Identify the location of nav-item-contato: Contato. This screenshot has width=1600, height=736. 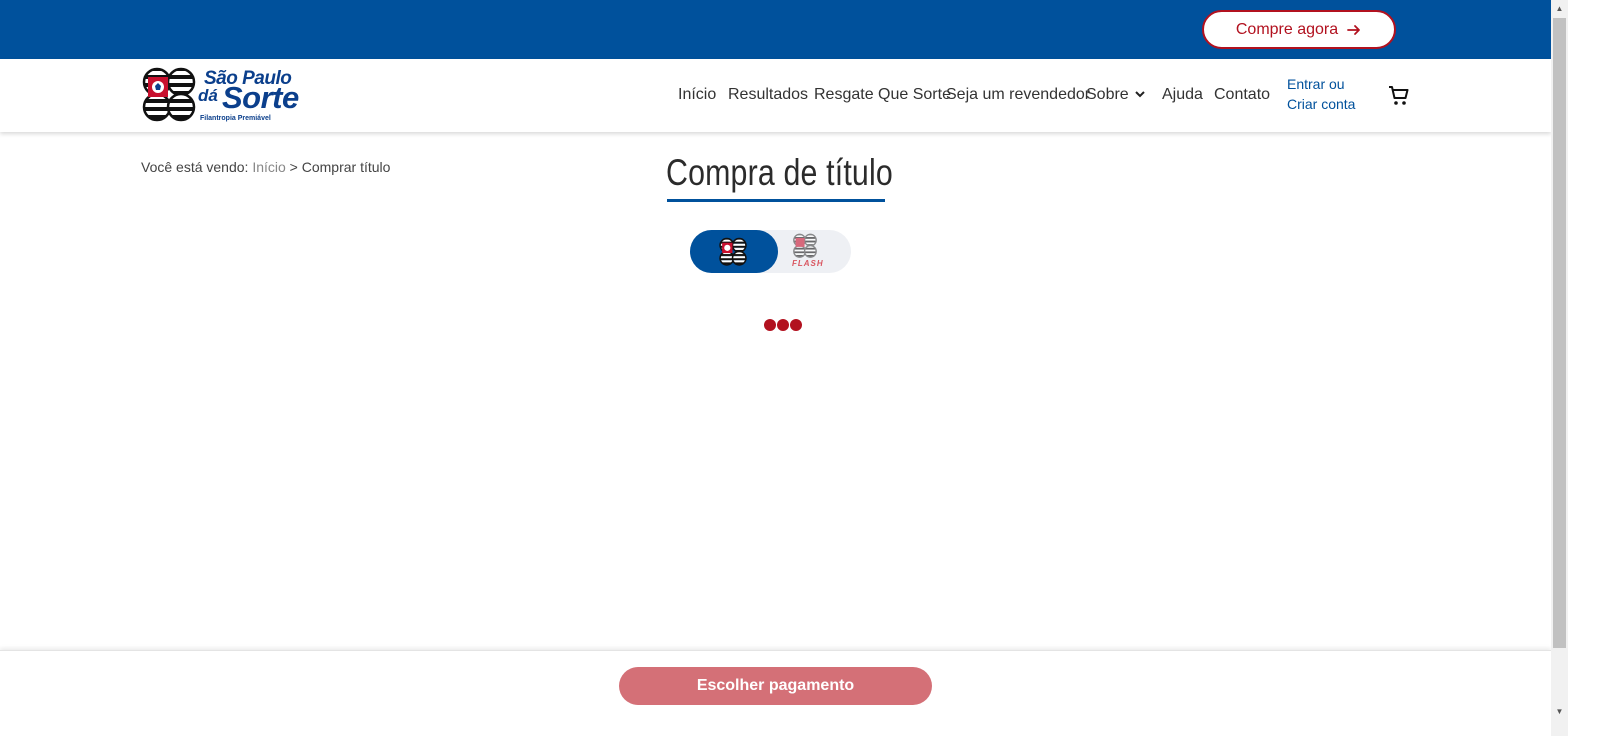
(1242, 95).